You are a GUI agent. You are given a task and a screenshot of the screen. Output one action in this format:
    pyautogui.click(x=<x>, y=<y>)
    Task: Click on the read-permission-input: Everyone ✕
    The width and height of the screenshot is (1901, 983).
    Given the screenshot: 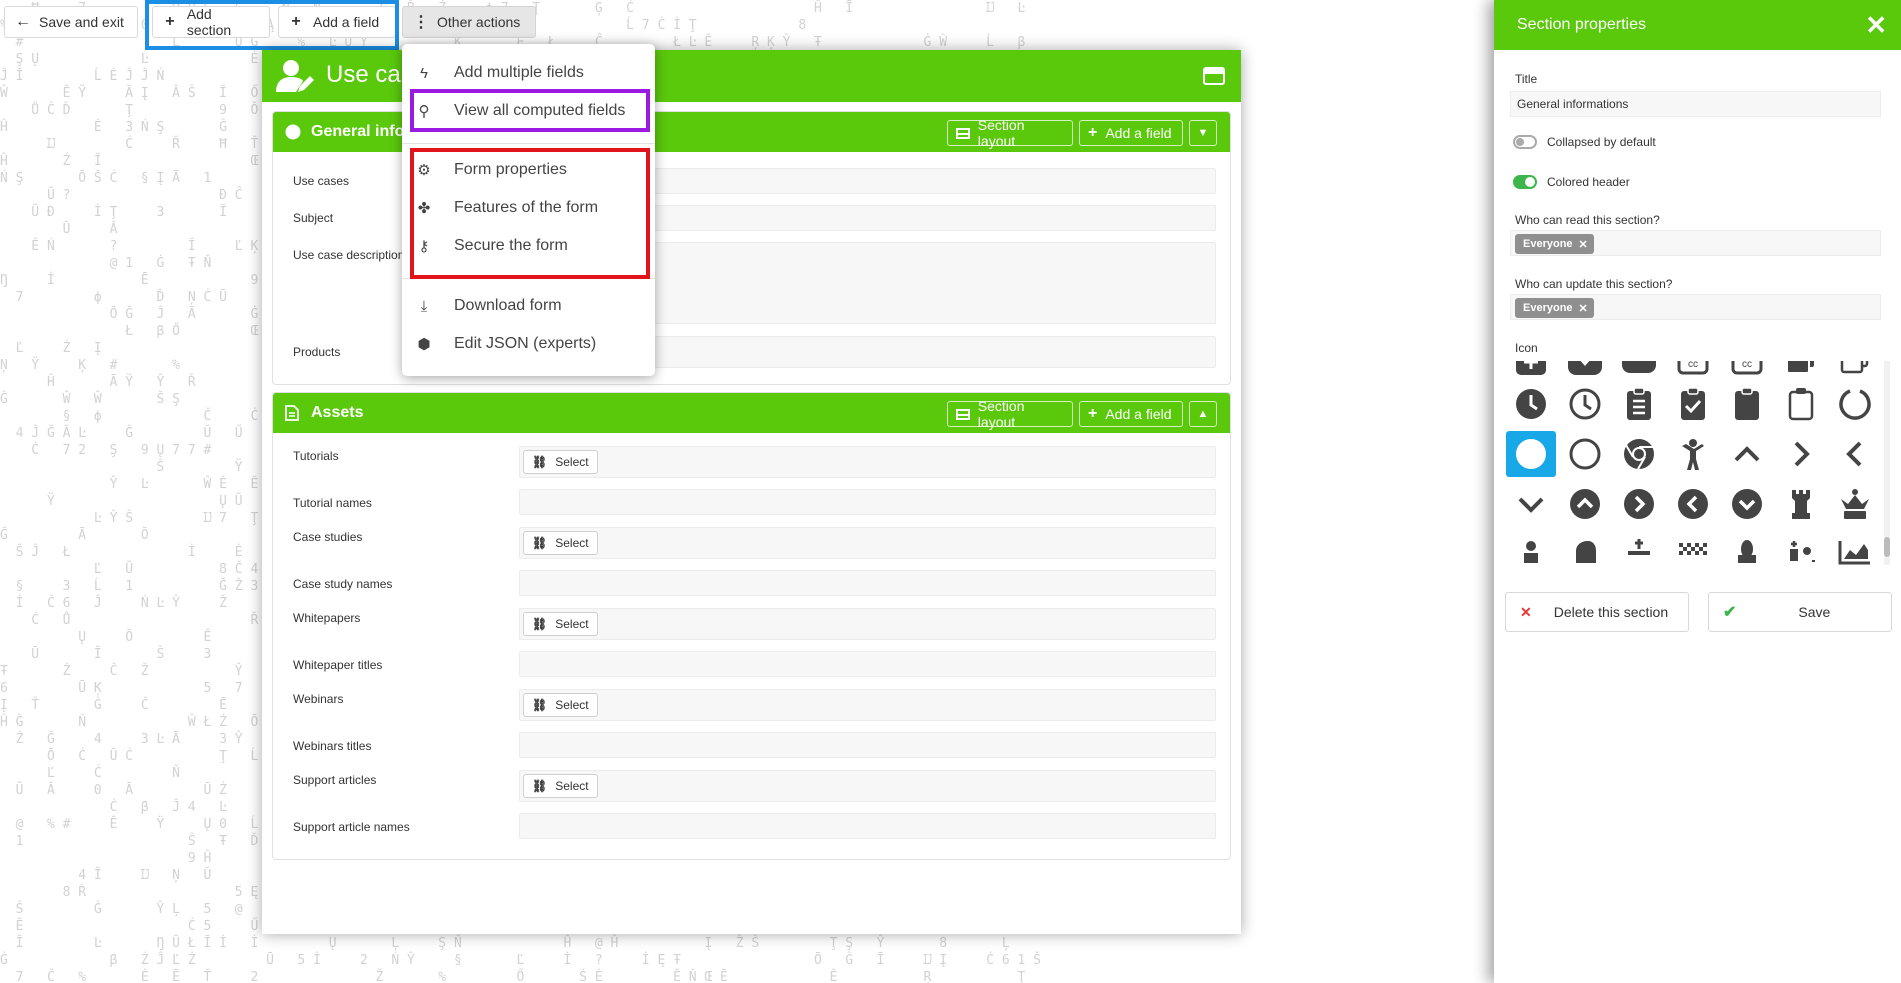 What is the action you would take?
    pyautogui.click(x=1695, y=243)
    